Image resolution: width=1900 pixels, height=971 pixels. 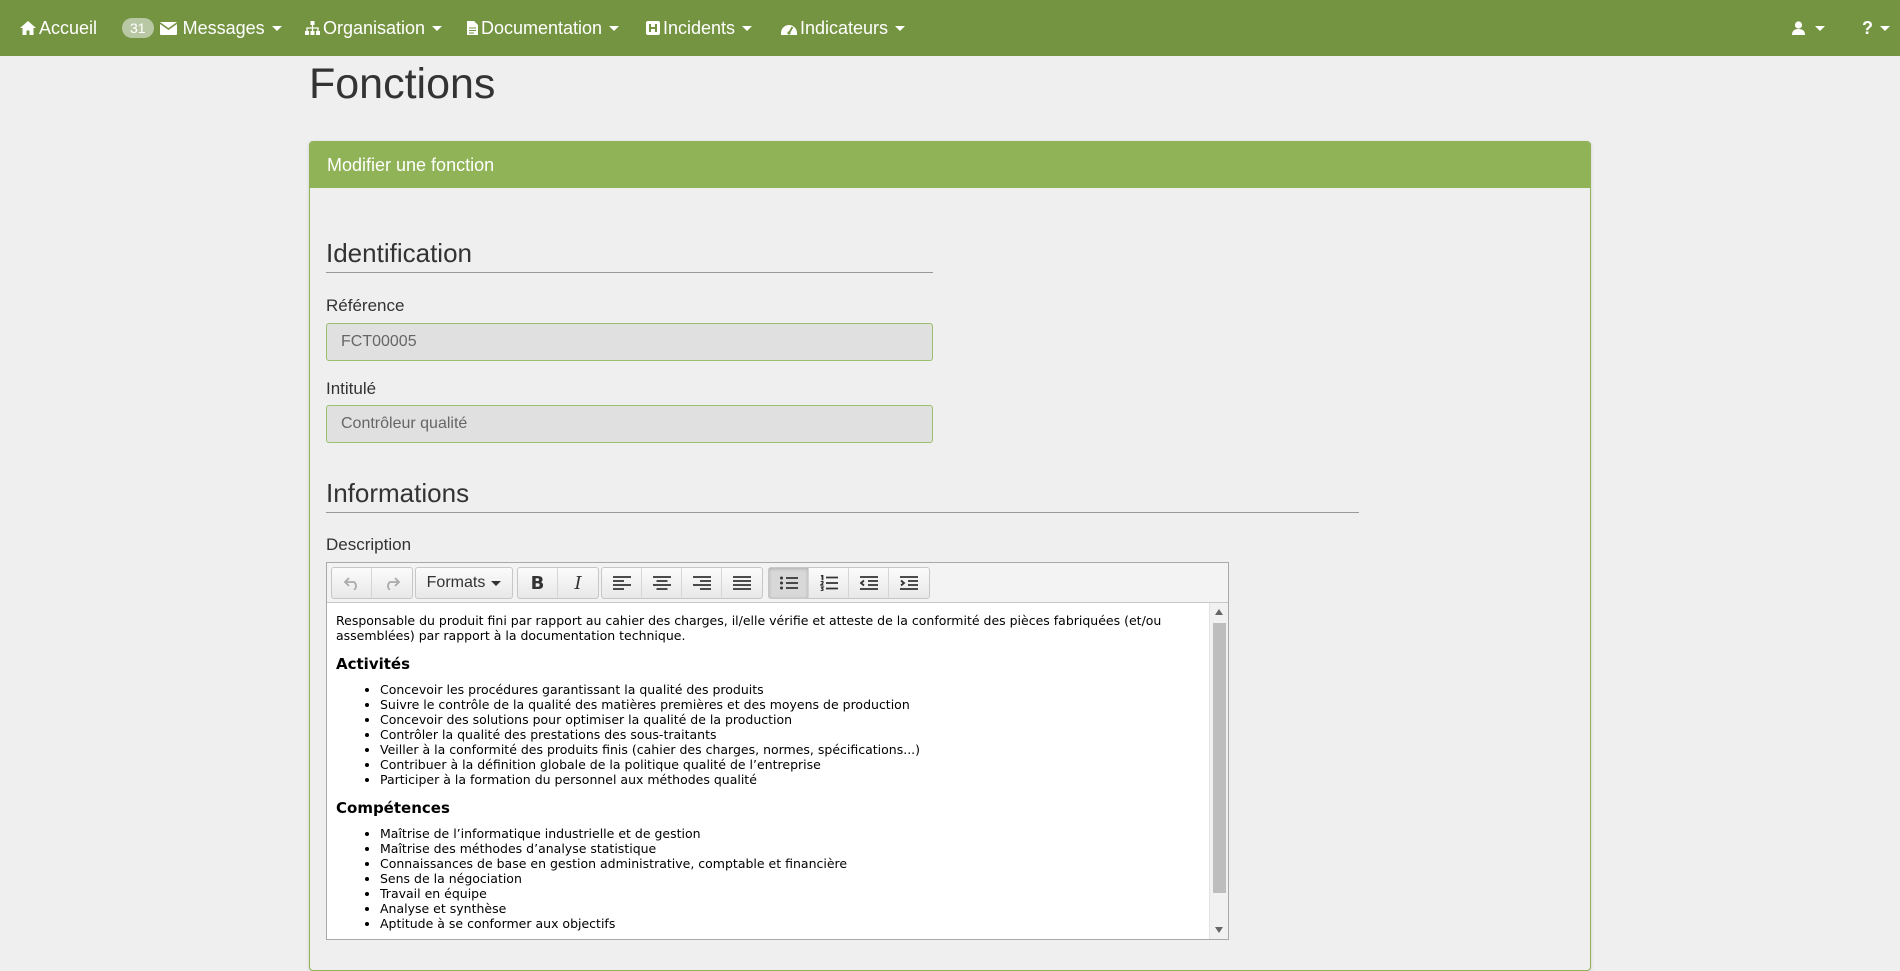 I want to click on nav-organisation: Organisation, so click(x=374, y=28).